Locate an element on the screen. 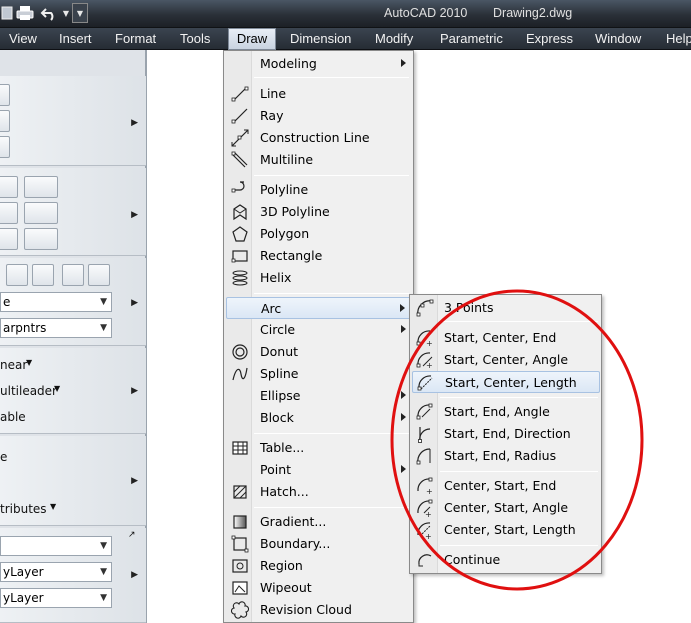  arc-sea-icon is located at coordinates (424, 411).